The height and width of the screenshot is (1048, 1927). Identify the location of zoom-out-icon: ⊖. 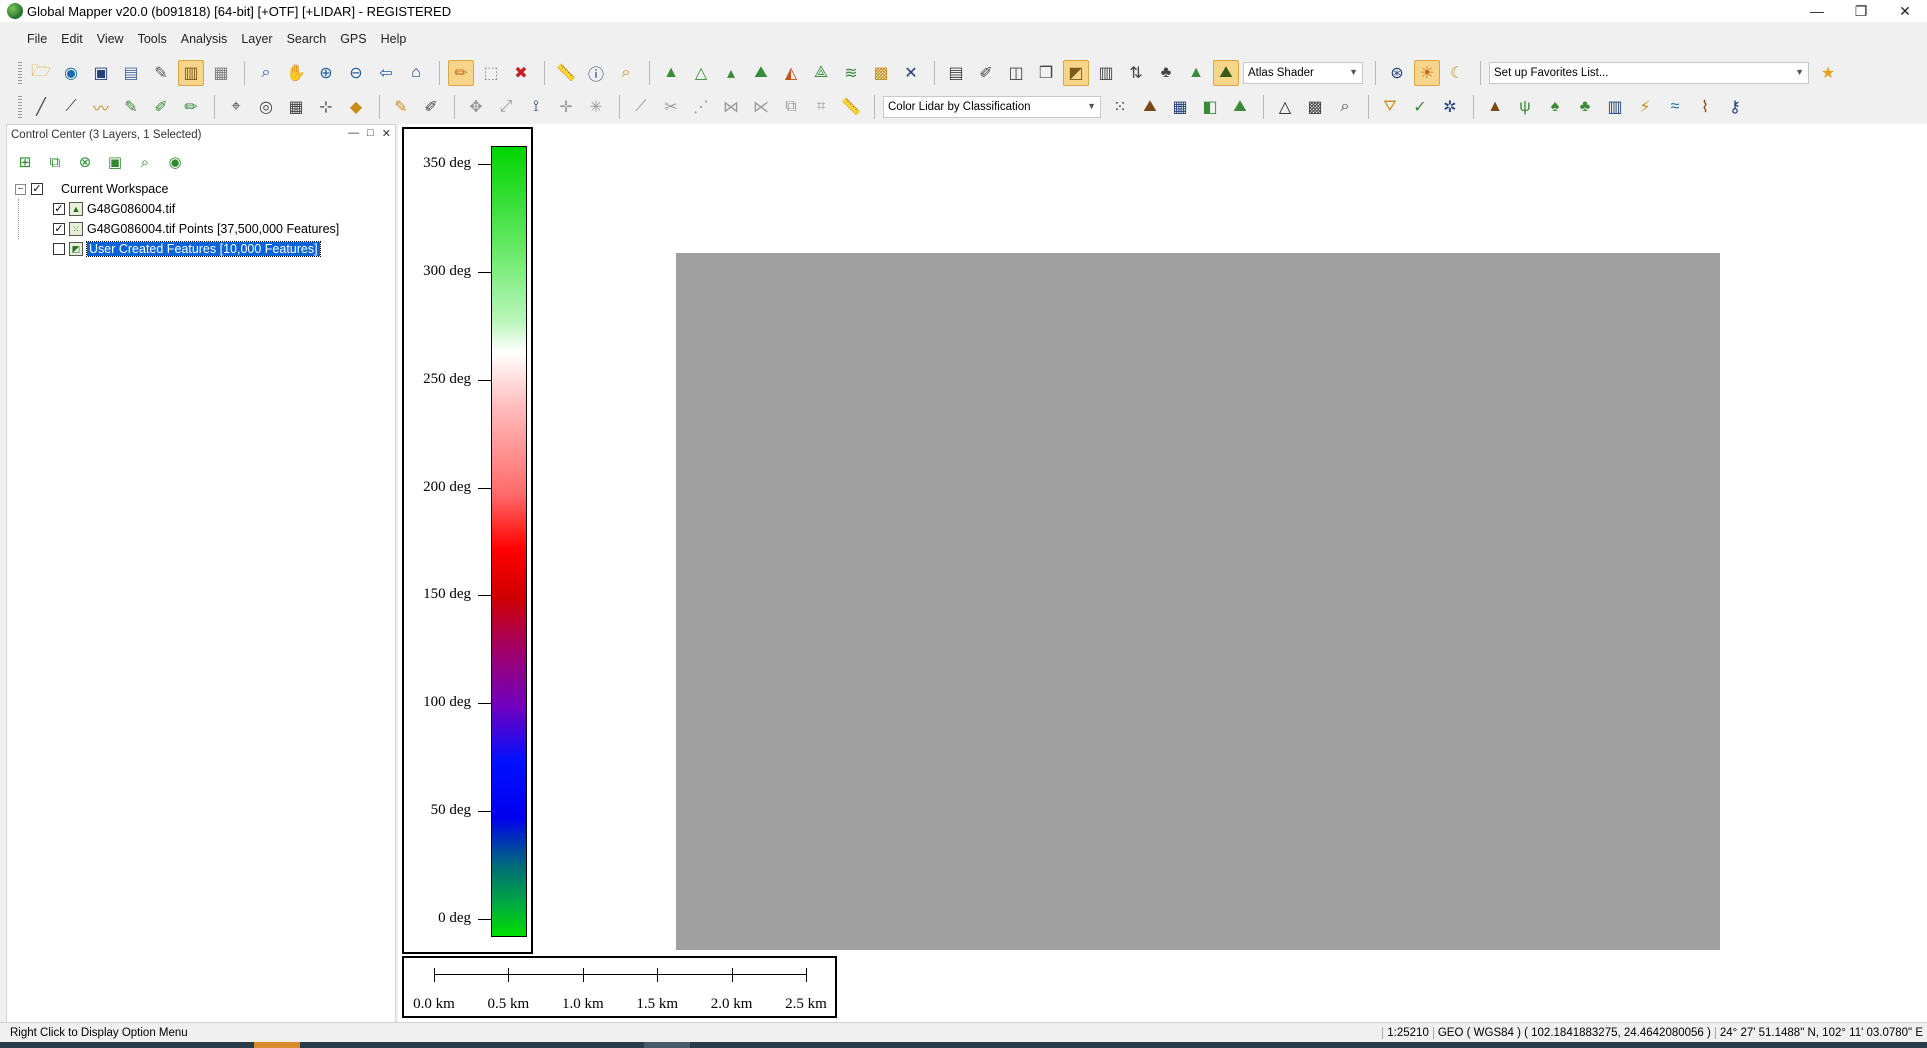
(356, 73).